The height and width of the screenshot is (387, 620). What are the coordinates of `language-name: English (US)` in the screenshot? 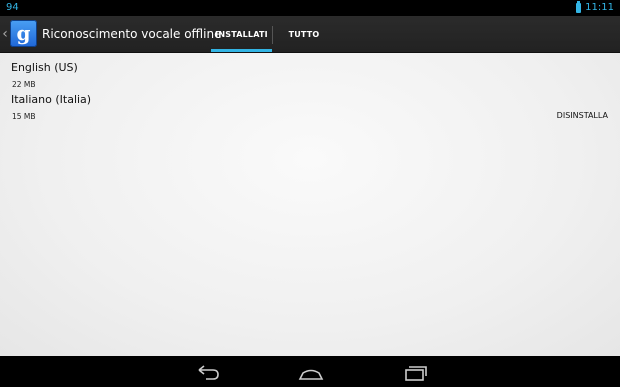 It's located at (44, 67).